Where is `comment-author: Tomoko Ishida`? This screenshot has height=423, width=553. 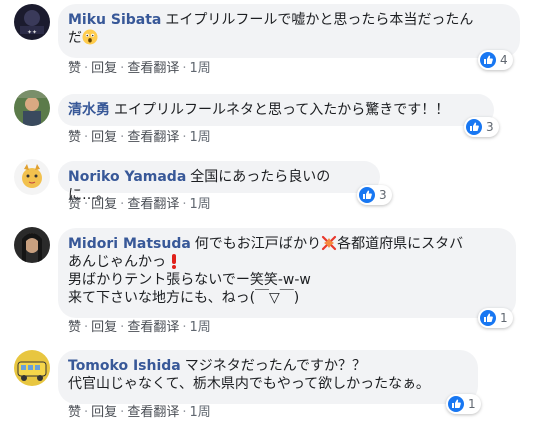
comment-author: Tomoko Ishida is located at coordinates (124, 366).